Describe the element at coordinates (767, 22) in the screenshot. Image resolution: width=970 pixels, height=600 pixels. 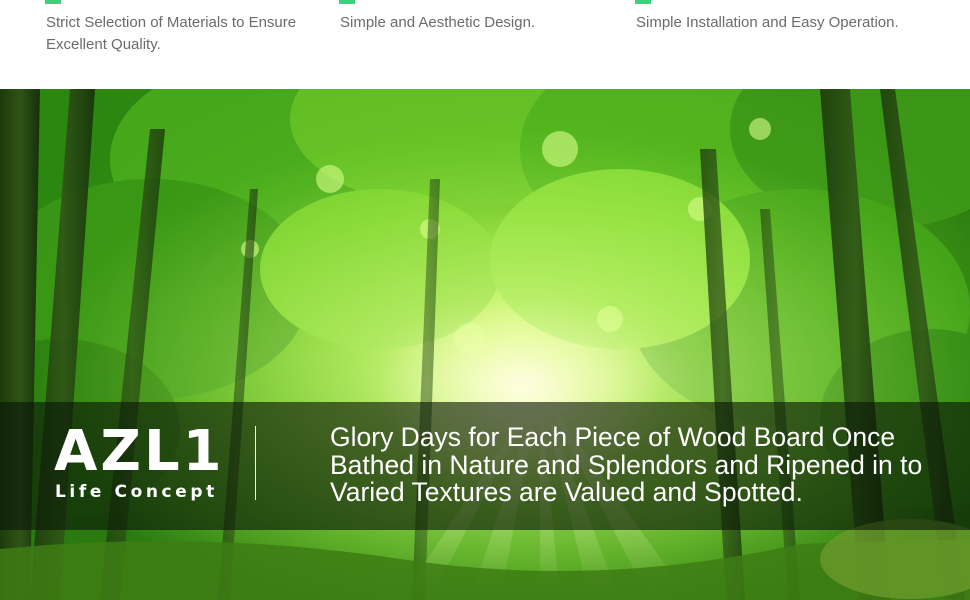
I see `feature-text: Simple Installation and Easy Operation.` at that location.